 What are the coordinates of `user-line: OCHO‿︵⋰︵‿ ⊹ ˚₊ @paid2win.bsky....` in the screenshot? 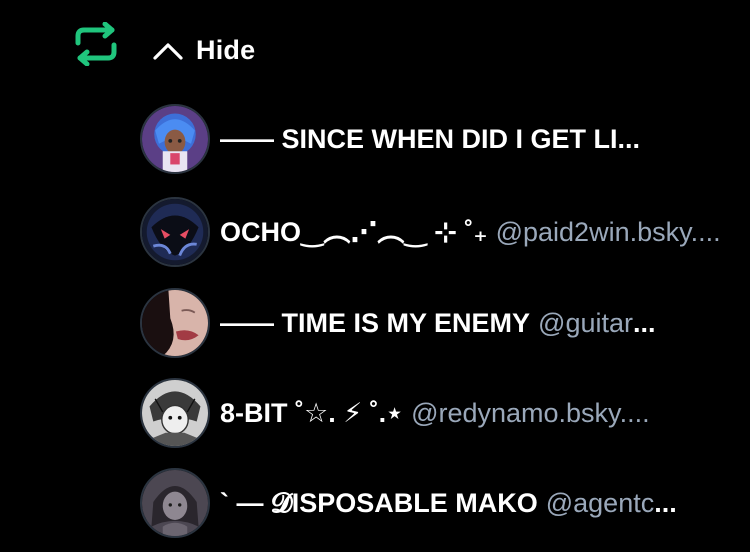 It's located at (470, 232).